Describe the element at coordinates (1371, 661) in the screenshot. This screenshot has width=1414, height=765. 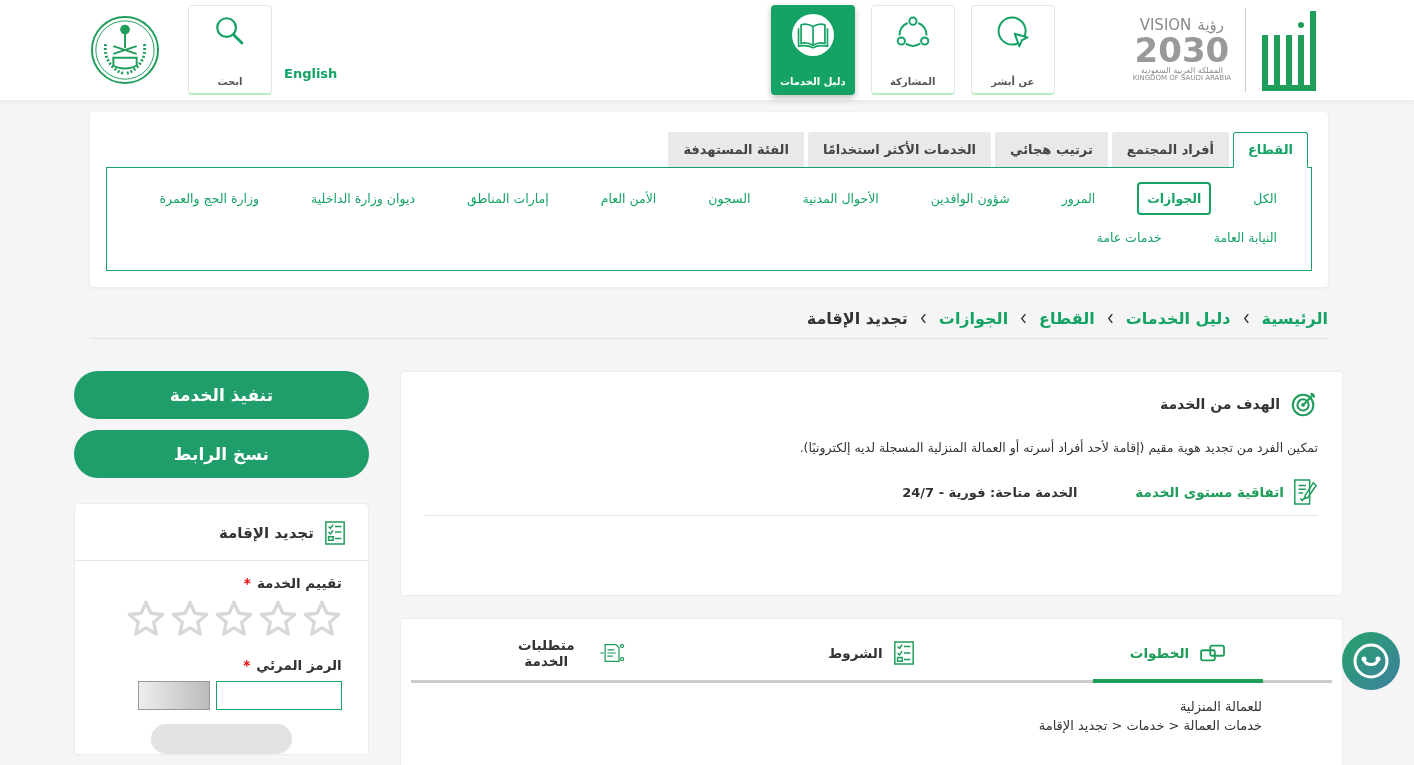
I see `chat-bot-icon` at that location.